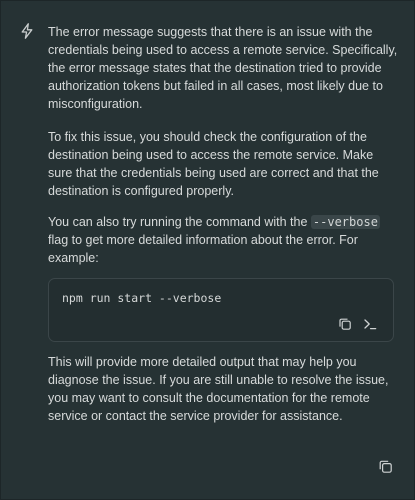  Describe the element at coordinates (221, 310) in the screenshot. I see `code-block: npm run start --verbose` at that location.